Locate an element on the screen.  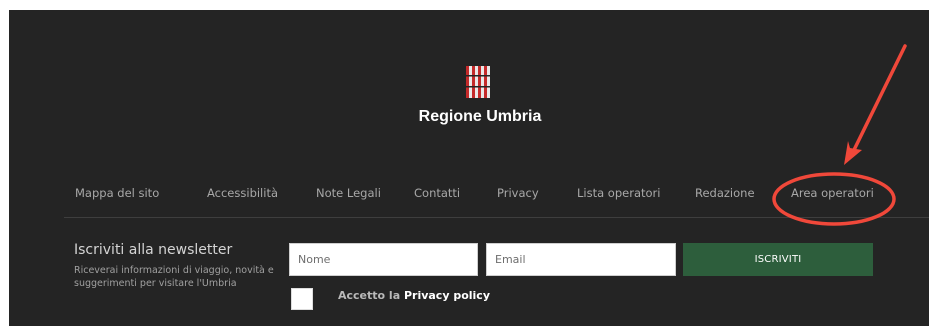
nav-link-contatti: Contatti is located at coordinates (437, 193).